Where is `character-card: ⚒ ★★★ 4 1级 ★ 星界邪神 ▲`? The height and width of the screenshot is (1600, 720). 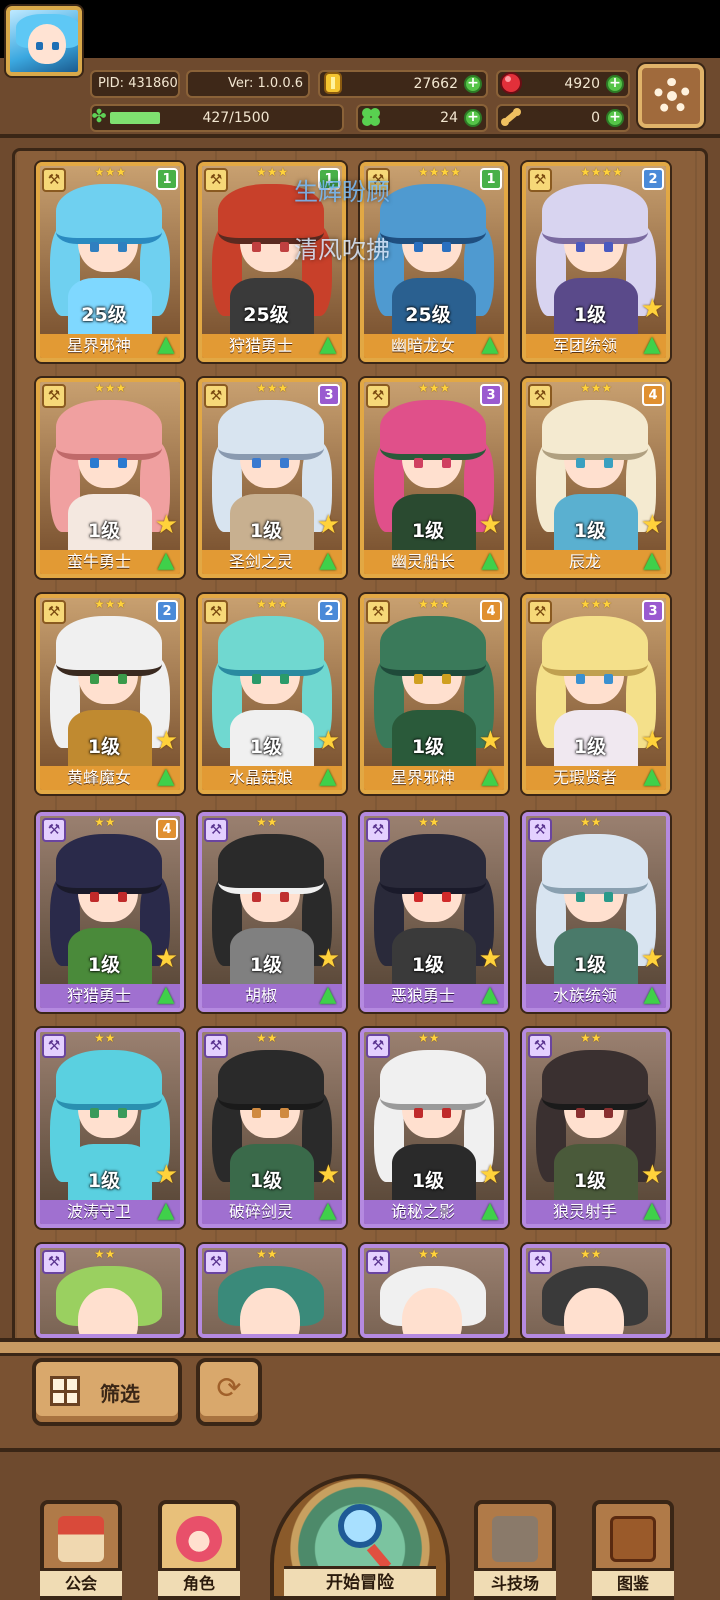 character-card: ⚒ ★★★ 4 1级 ★ 星界邪神 ▲ is located at coordinates (434, 694).